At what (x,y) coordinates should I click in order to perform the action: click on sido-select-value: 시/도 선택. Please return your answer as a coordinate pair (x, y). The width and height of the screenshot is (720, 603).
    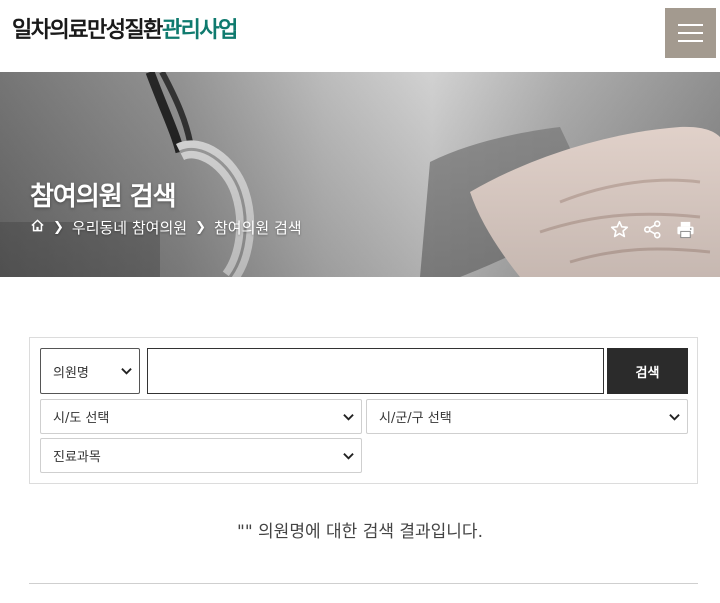
    Looking at the image, I should click on (81, 418).